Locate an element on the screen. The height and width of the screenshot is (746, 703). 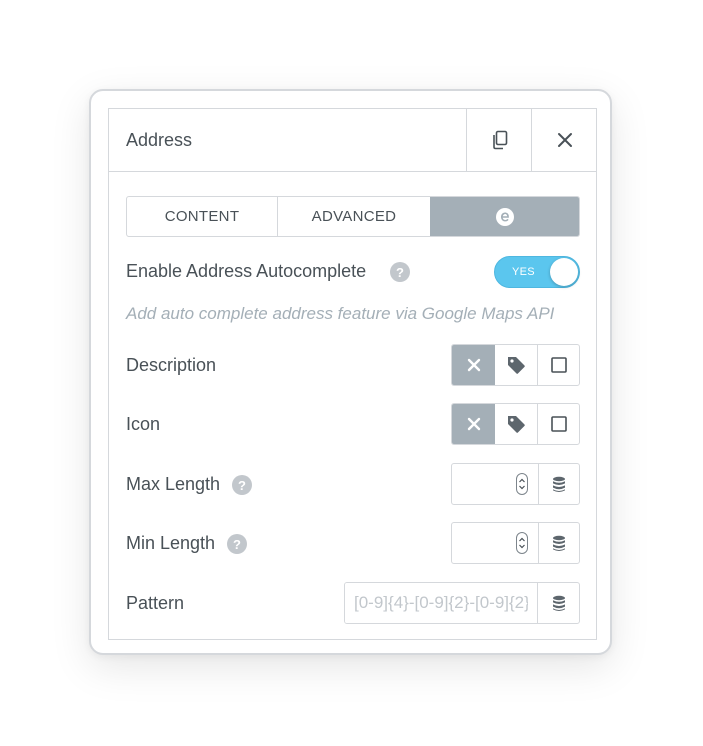
icon-type-selector is located at coordinates (515, 424).